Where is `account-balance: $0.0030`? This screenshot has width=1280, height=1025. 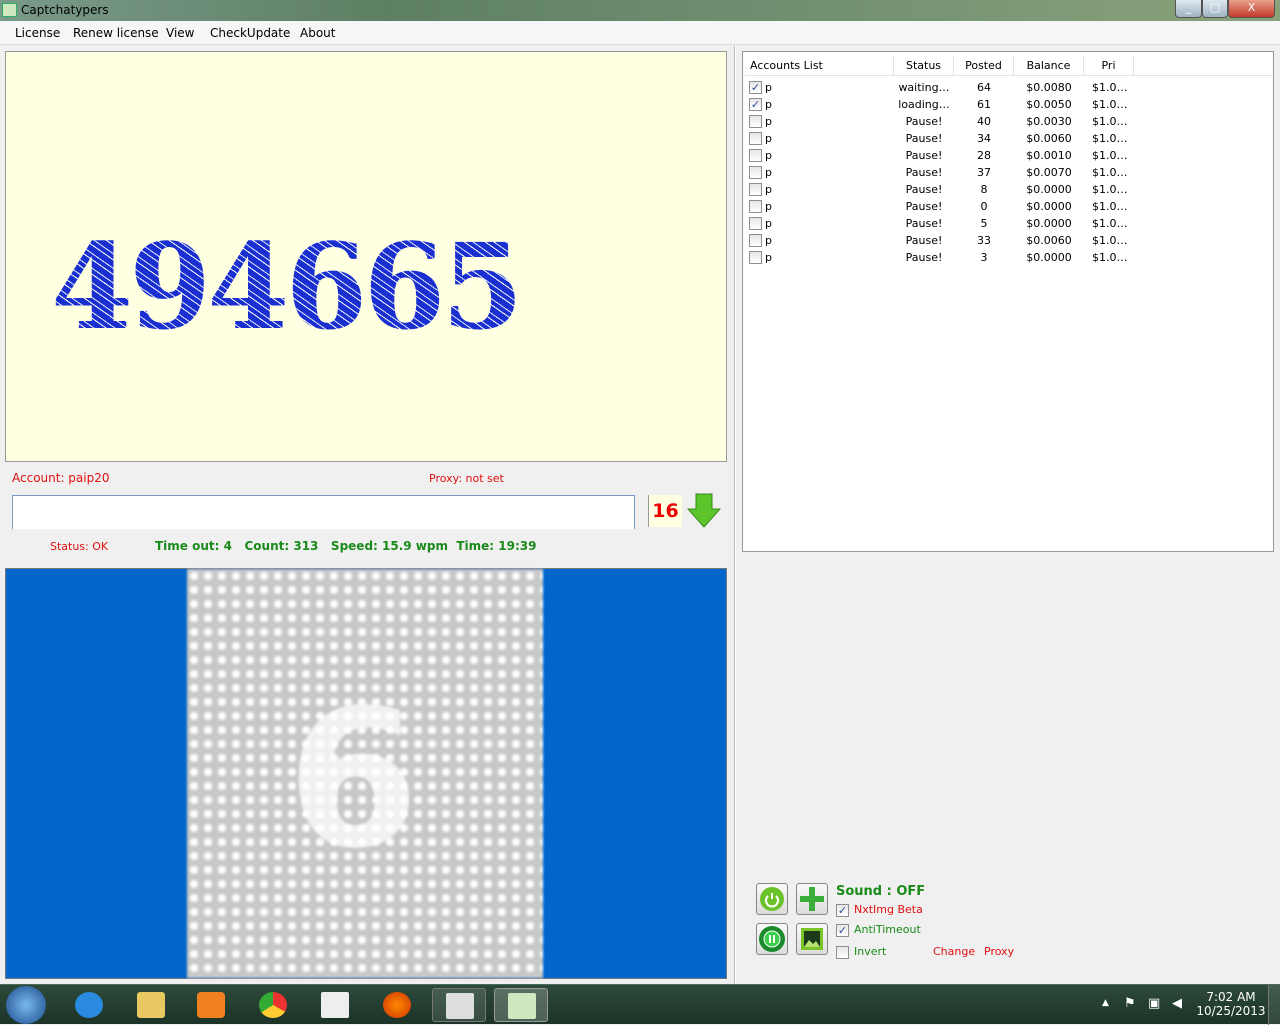
account-balance: $0.0030 is located at coordinates (1049, 121).